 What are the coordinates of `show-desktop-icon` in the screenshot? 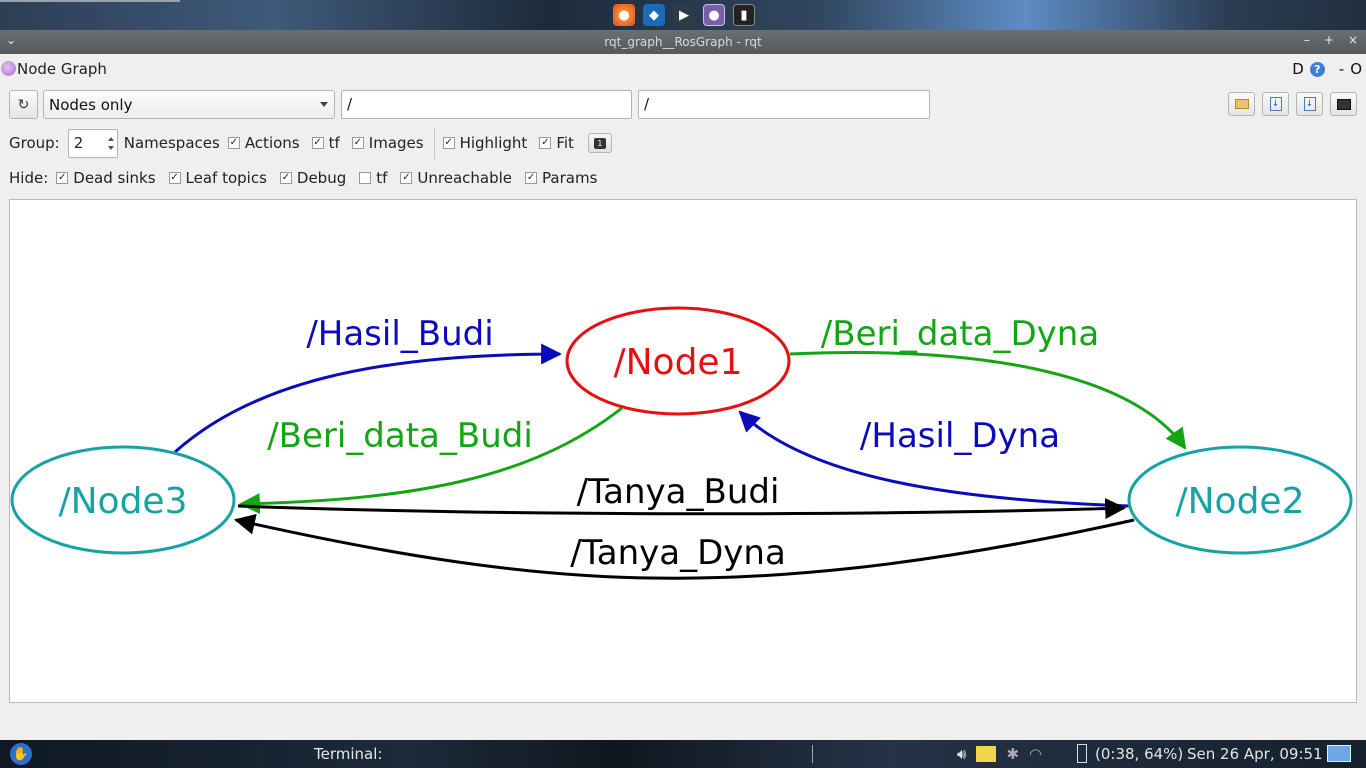 It's located at (1339, 753).